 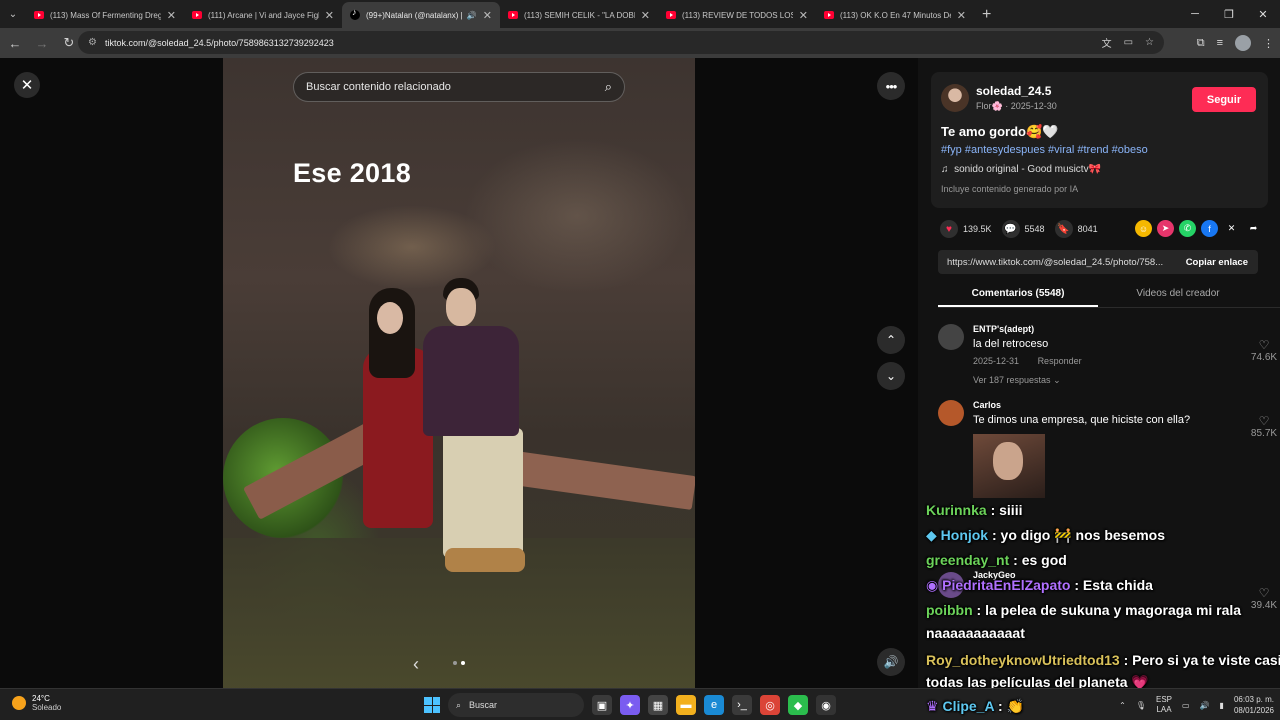 I want to click on tab-0: (113) Mass Of Fermenting Dreg ✕, so click(x=105, y=15).